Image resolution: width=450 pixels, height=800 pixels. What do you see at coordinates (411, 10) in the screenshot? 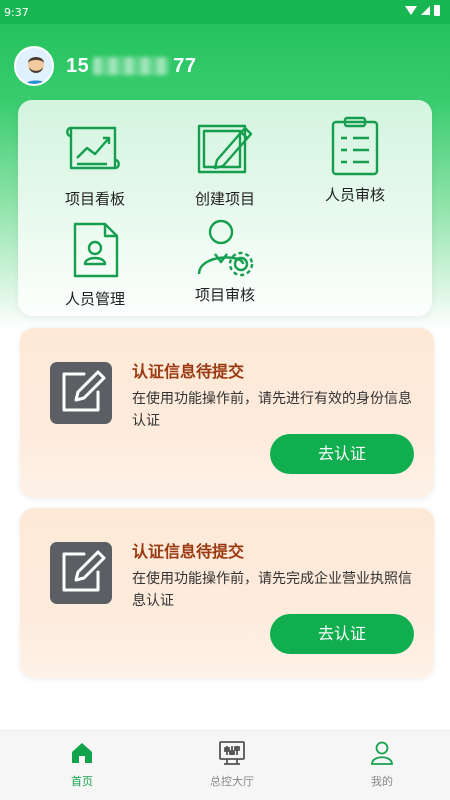
I see `wifi-icon` at bounding box center [411, 10].